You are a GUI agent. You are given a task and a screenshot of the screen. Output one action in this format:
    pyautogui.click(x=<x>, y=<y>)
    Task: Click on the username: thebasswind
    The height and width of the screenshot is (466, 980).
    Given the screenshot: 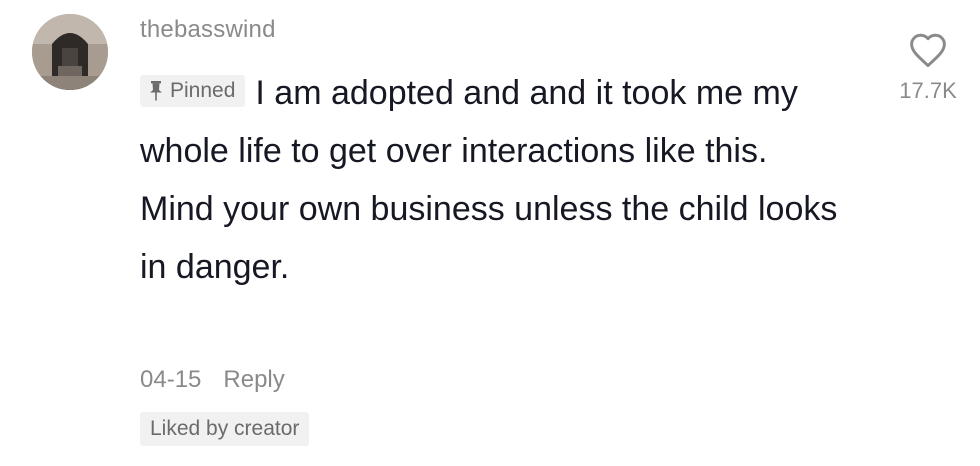 What is the action you would take?
    pyautogui.click(x=208, y=30)
    